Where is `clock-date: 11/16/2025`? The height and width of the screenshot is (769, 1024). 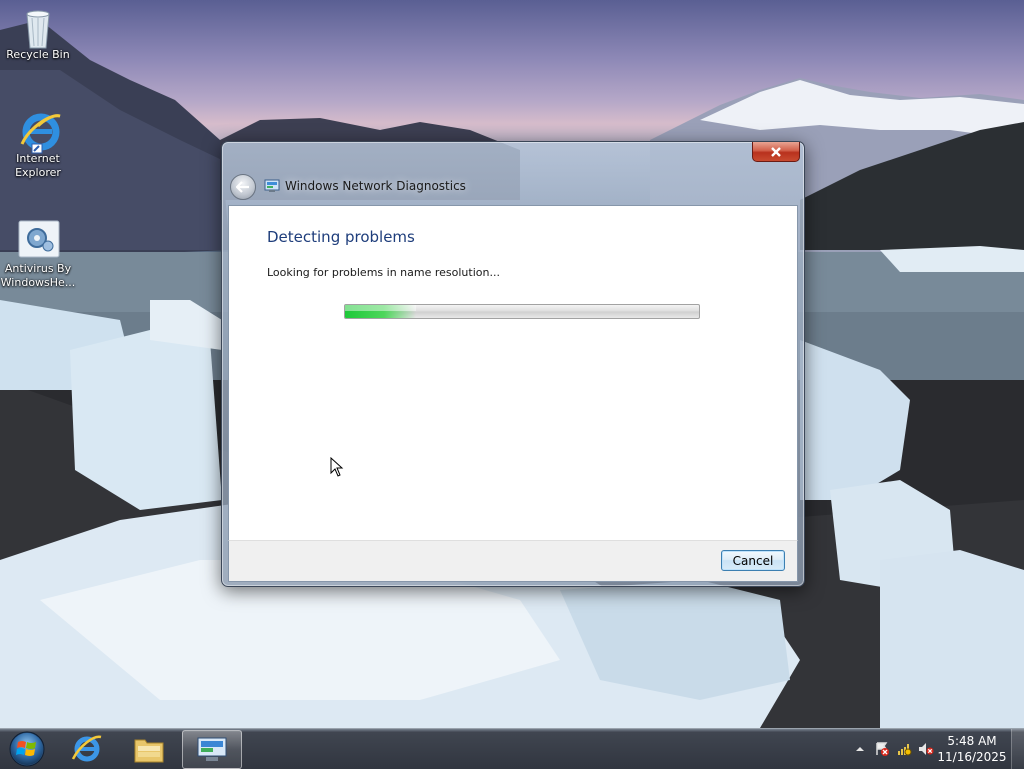
clock-date: 11/16/2025 is located at coordinates (972, 757).